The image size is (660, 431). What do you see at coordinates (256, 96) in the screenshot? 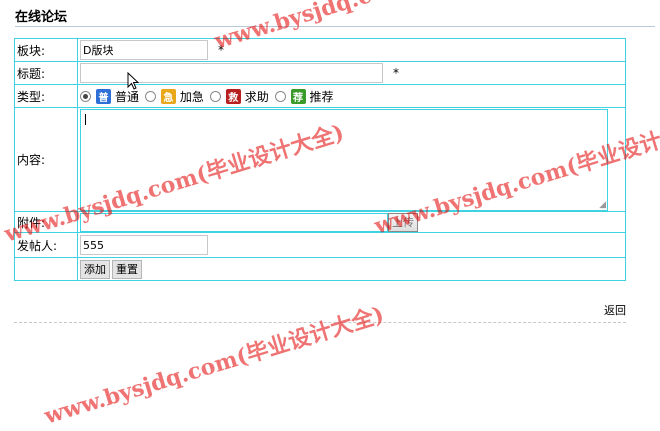
I see `type-option-label: 求助` at bounding box center [256, 96].